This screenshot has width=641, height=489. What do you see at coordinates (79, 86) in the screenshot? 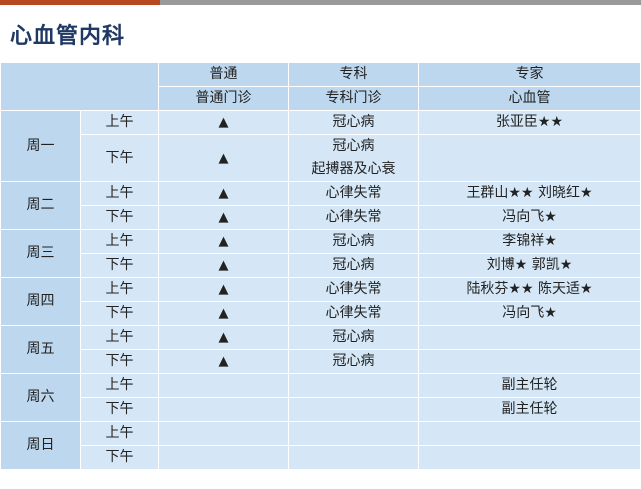
I see `header-corner` at bounding box center [79, 86].